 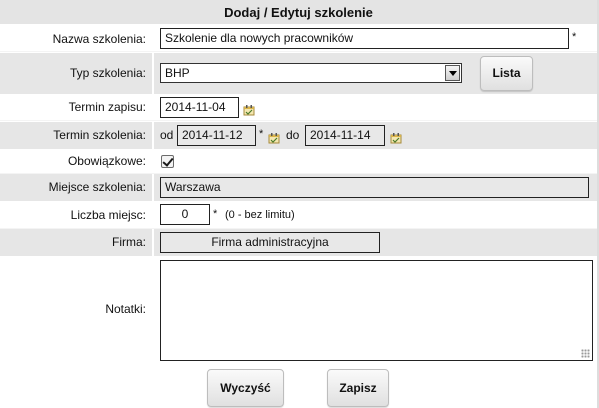 I want to click on typ-select: BHP, so click(x=311, y=73).